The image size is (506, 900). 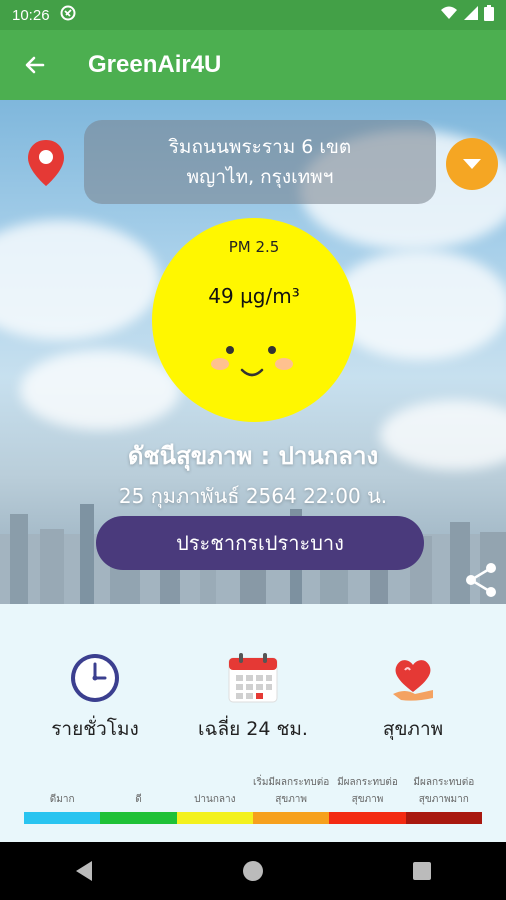 I want to click on health-menu-item: สุขภาพ, so click(x=413, y=698).